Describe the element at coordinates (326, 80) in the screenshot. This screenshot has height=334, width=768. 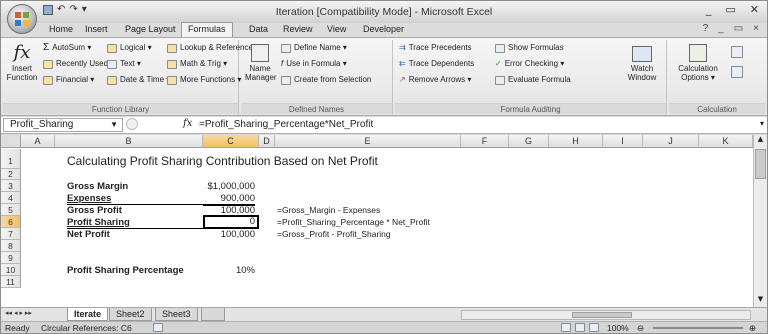
I see `create-from-selection-button: Create from Selection` at that location.